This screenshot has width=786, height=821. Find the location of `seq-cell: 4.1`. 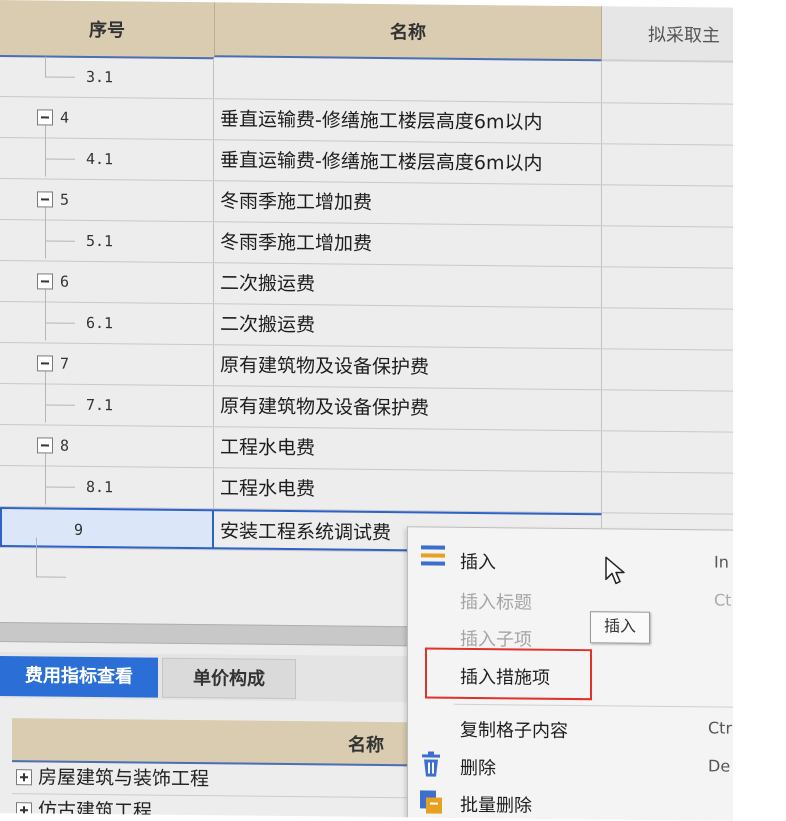

seq-cell: 4.1 is located at coordinates (107, 159).